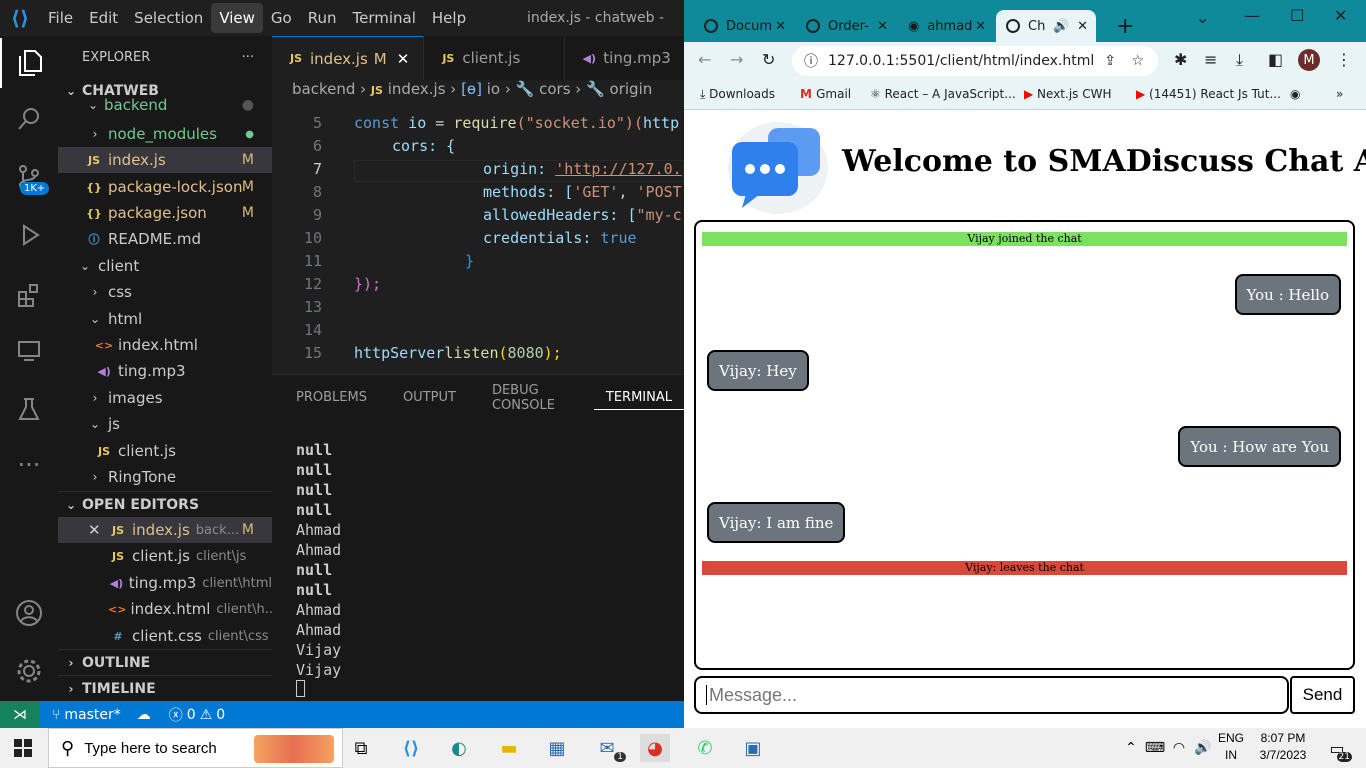 The width and height of the screenshot is (1366, 768). I want to click on settings-gear-icon, so click(29, 671).